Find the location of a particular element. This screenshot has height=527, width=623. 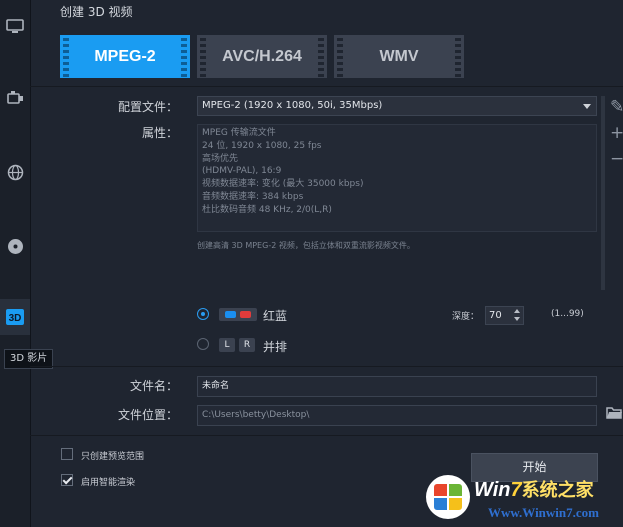

anaglyph-glasses-icon is located at coordinates (238, 314).